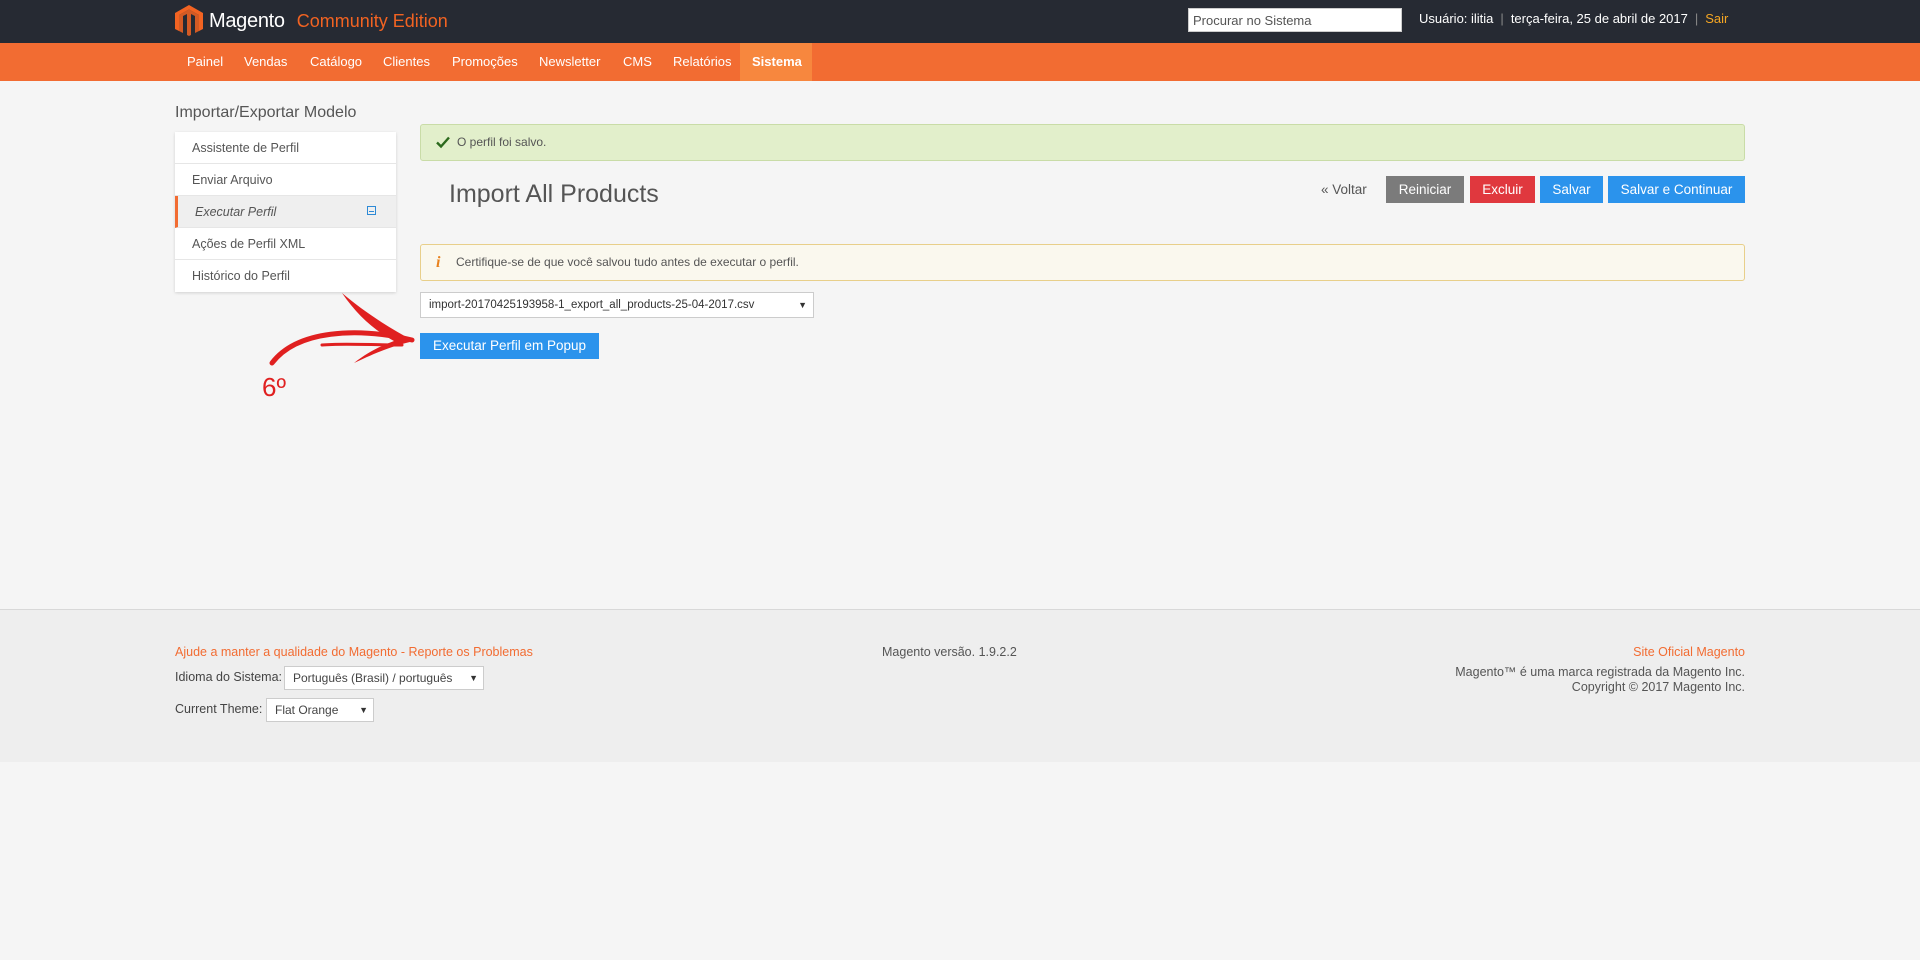 This screenshot has width=1920, height=960. What do you see at coordinates (371, 210) in the screenshot?
I see `unsaved-changes-icon` at bounding box center [371, 210].